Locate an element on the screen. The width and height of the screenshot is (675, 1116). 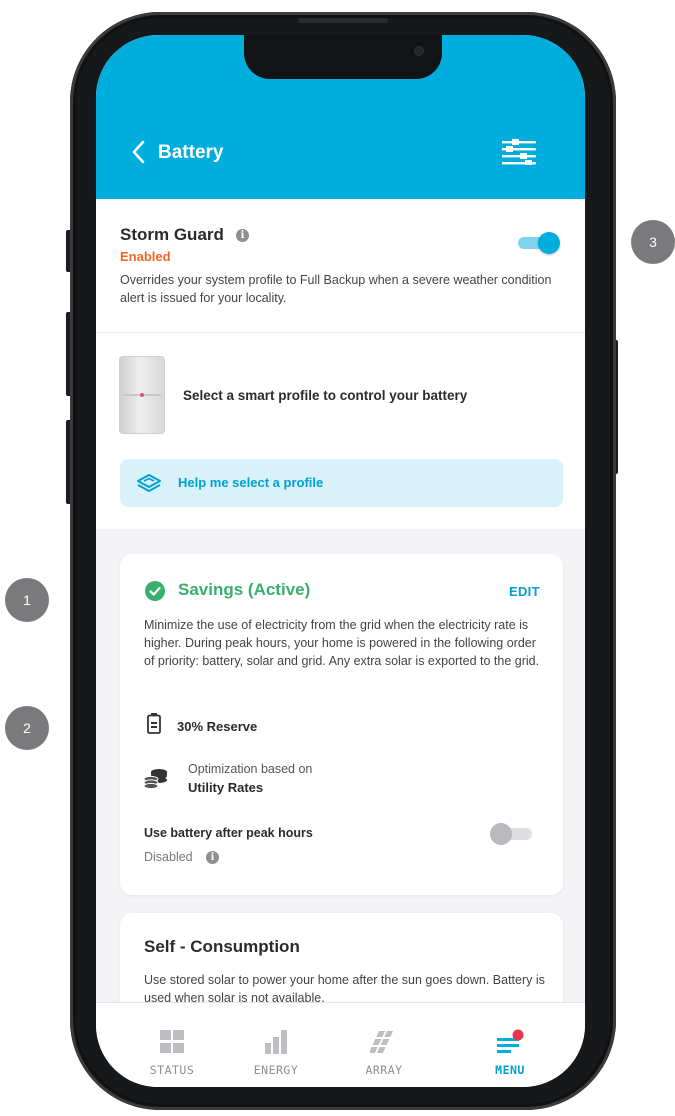
chevron-left-icon is located at coordinates (138, 152).